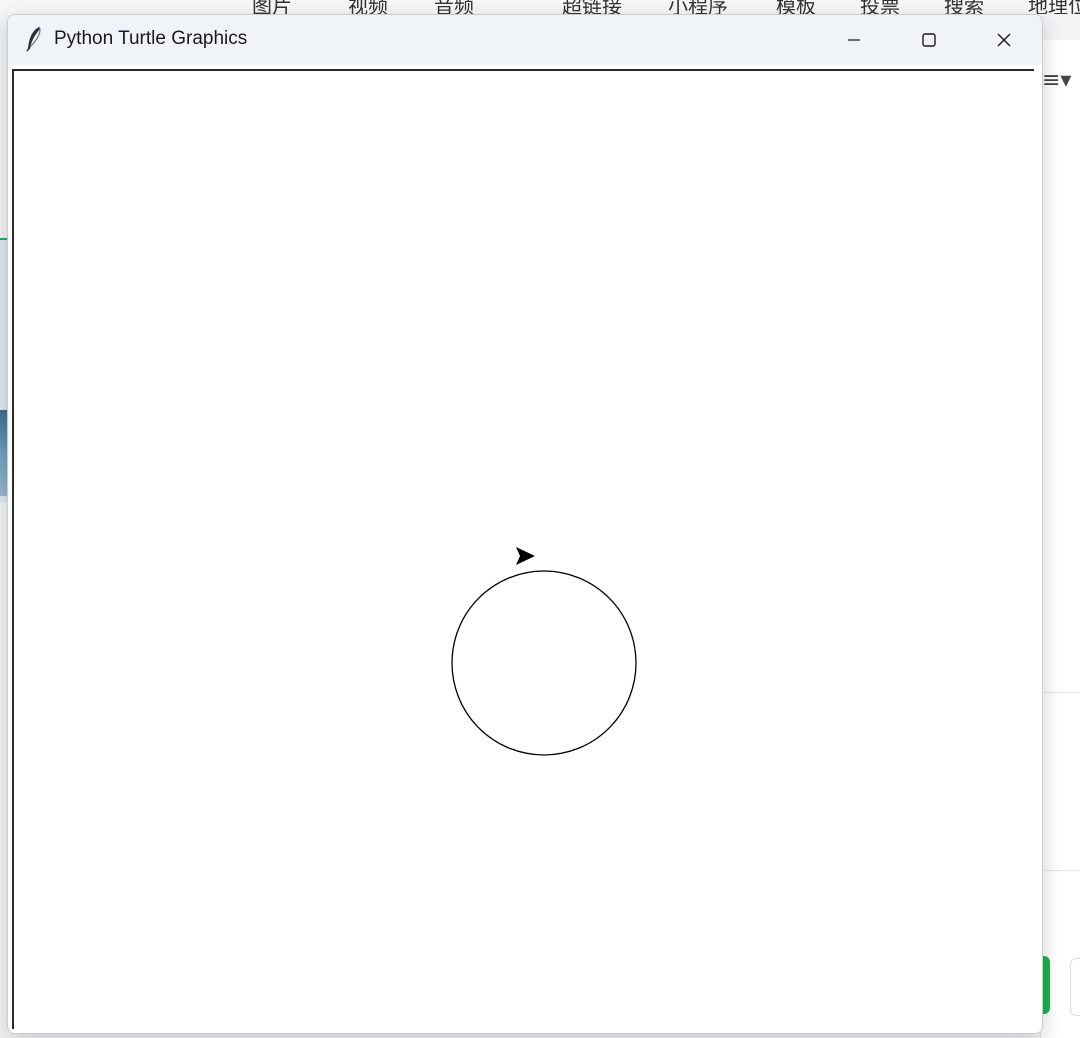 The image size is (1080, 1038). I want to click on window-titlebar: Python Turtle Graphics, so click(525, 40).